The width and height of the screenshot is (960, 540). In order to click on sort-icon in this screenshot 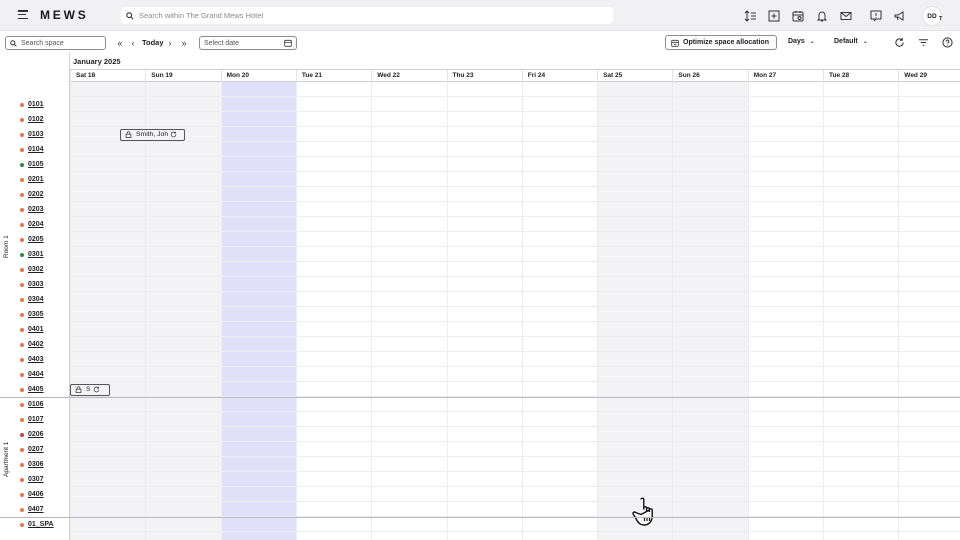, I will do `click(749, 15)`.